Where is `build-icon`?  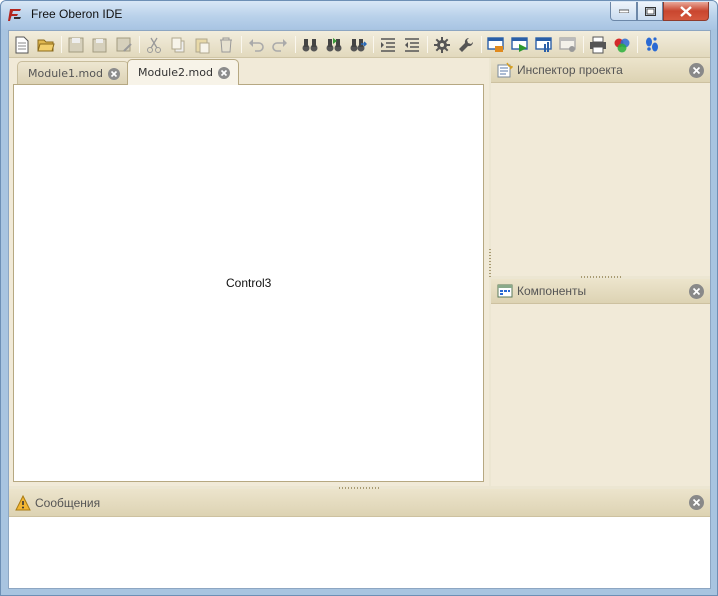 build-icon is located at coordinates (543, 44).